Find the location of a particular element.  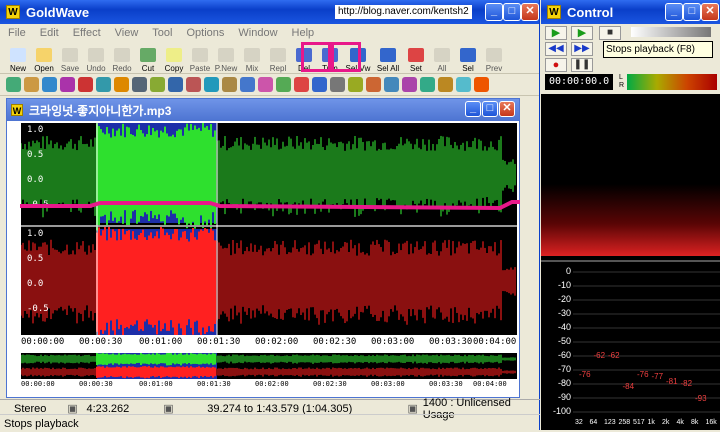

volume-envelope-line is located at coordinates (270, 205).